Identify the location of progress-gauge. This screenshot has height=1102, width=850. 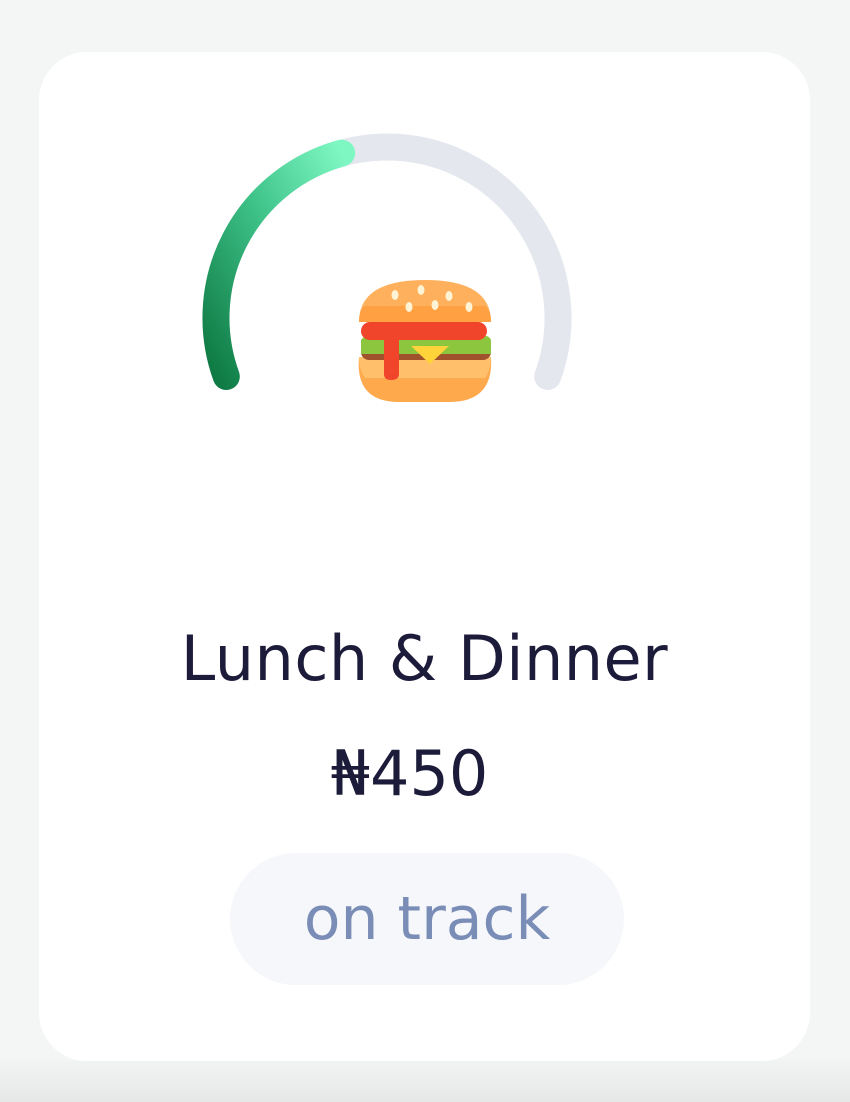
(387, 267).